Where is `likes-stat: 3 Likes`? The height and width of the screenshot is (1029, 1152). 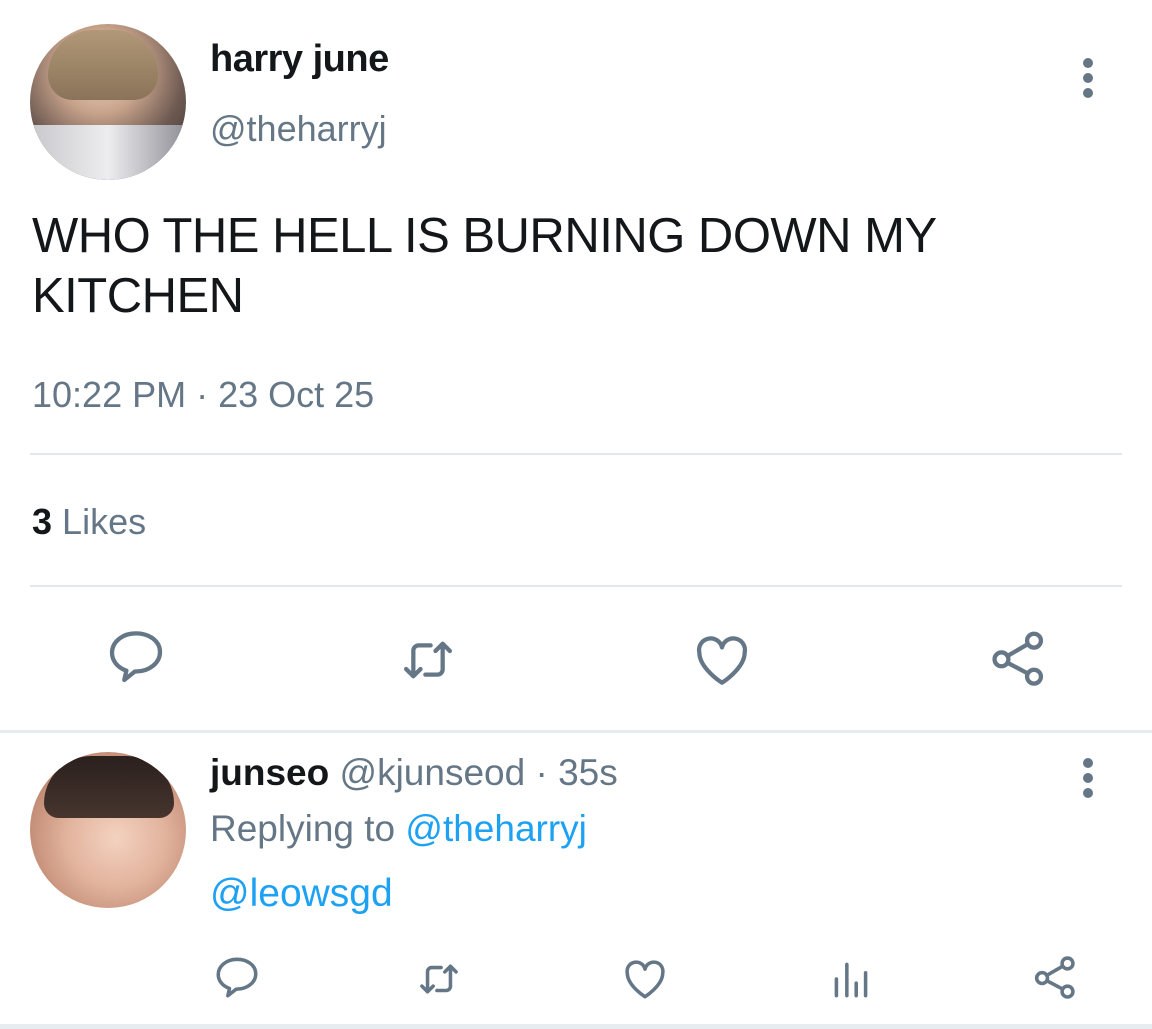
likes-stat: 3 Likes is located at coordinates (89, 522).